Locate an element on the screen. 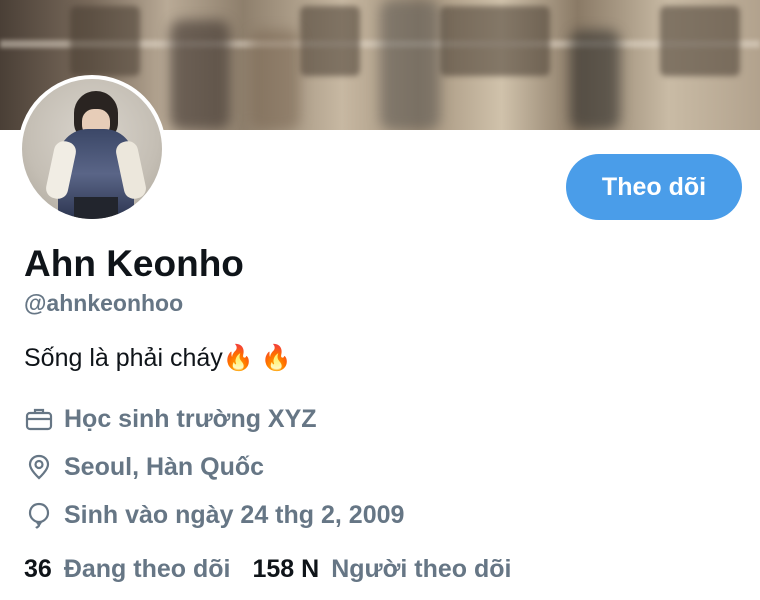 The width and height of the screenshot is (760, 600). briefcase-icon is located at coordinates (39, 419).